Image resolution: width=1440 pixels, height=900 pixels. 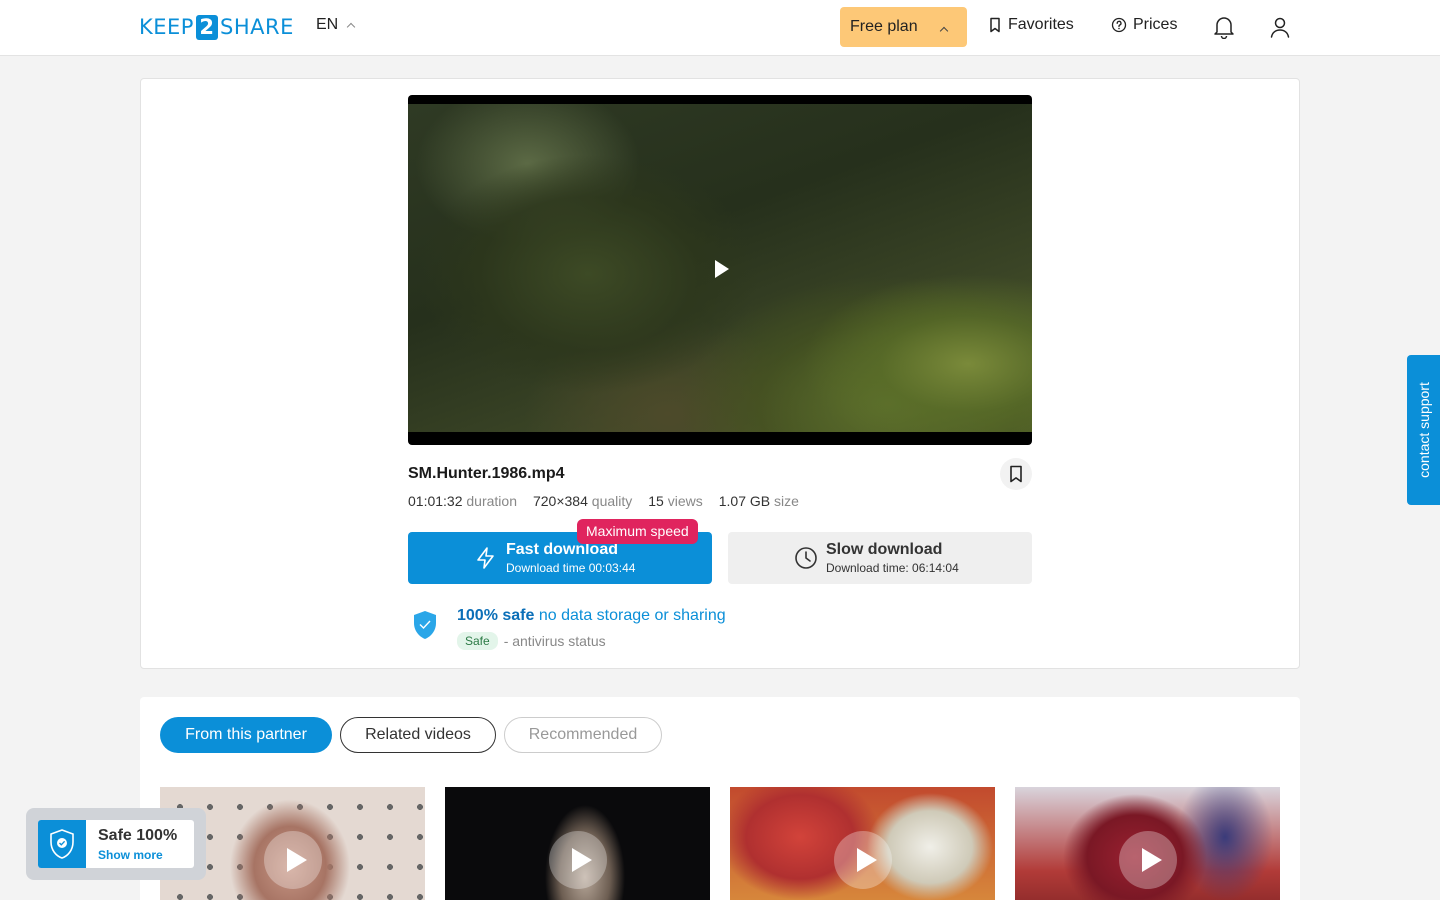 I want to click on safe-widget-inner: Safe 100% Show more, so click(x=116, y=844).